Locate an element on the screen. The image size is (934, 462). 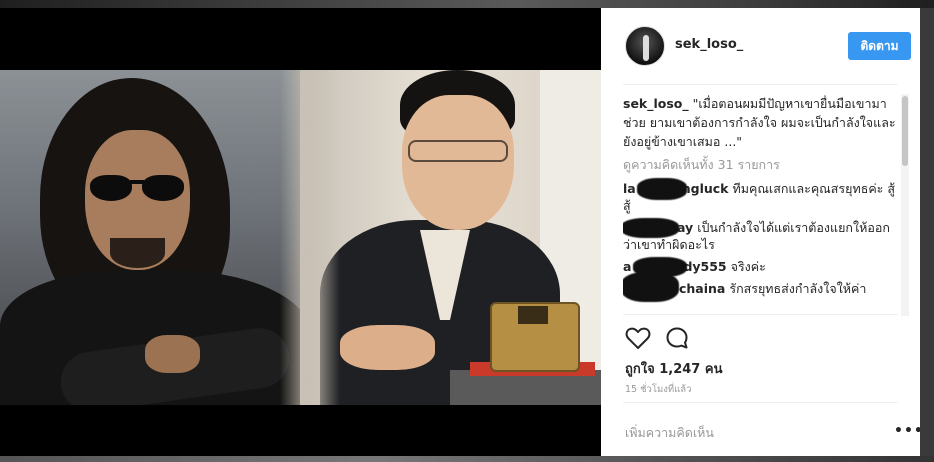
photo-face is located at coordinates (458, 162).